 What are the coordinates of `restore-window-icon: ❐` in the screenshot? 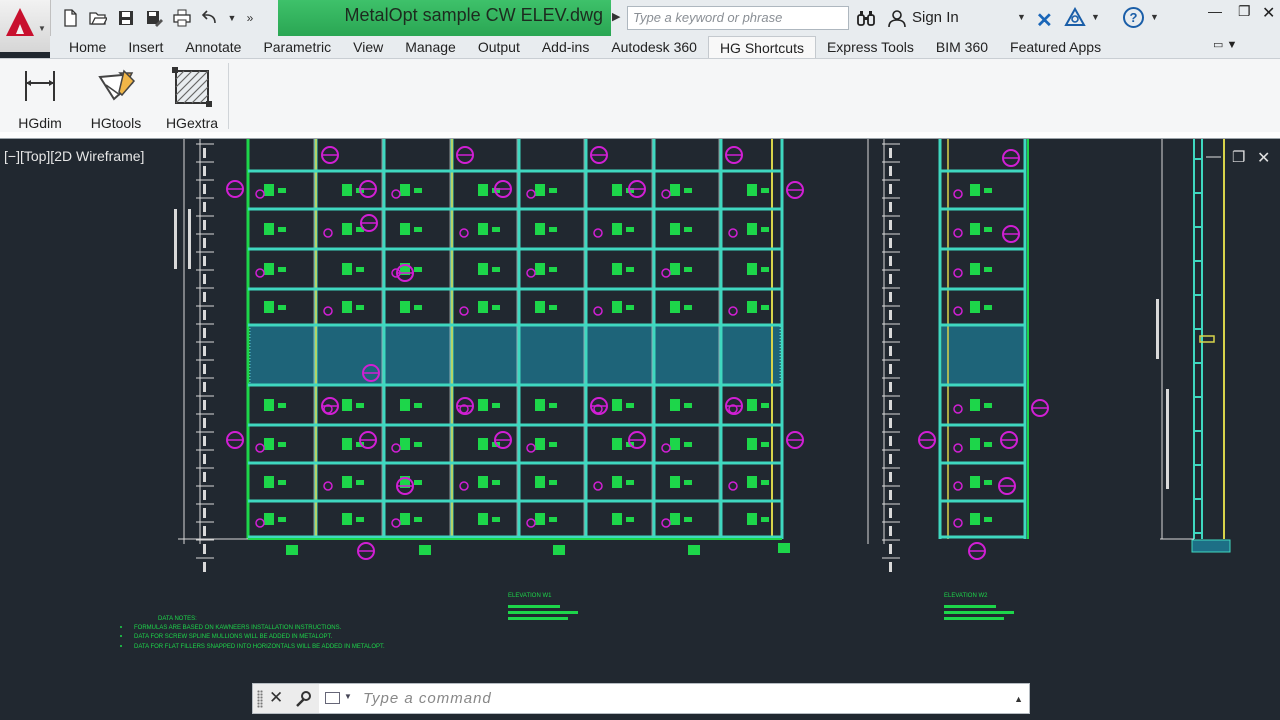 It's located at (1244, 11).